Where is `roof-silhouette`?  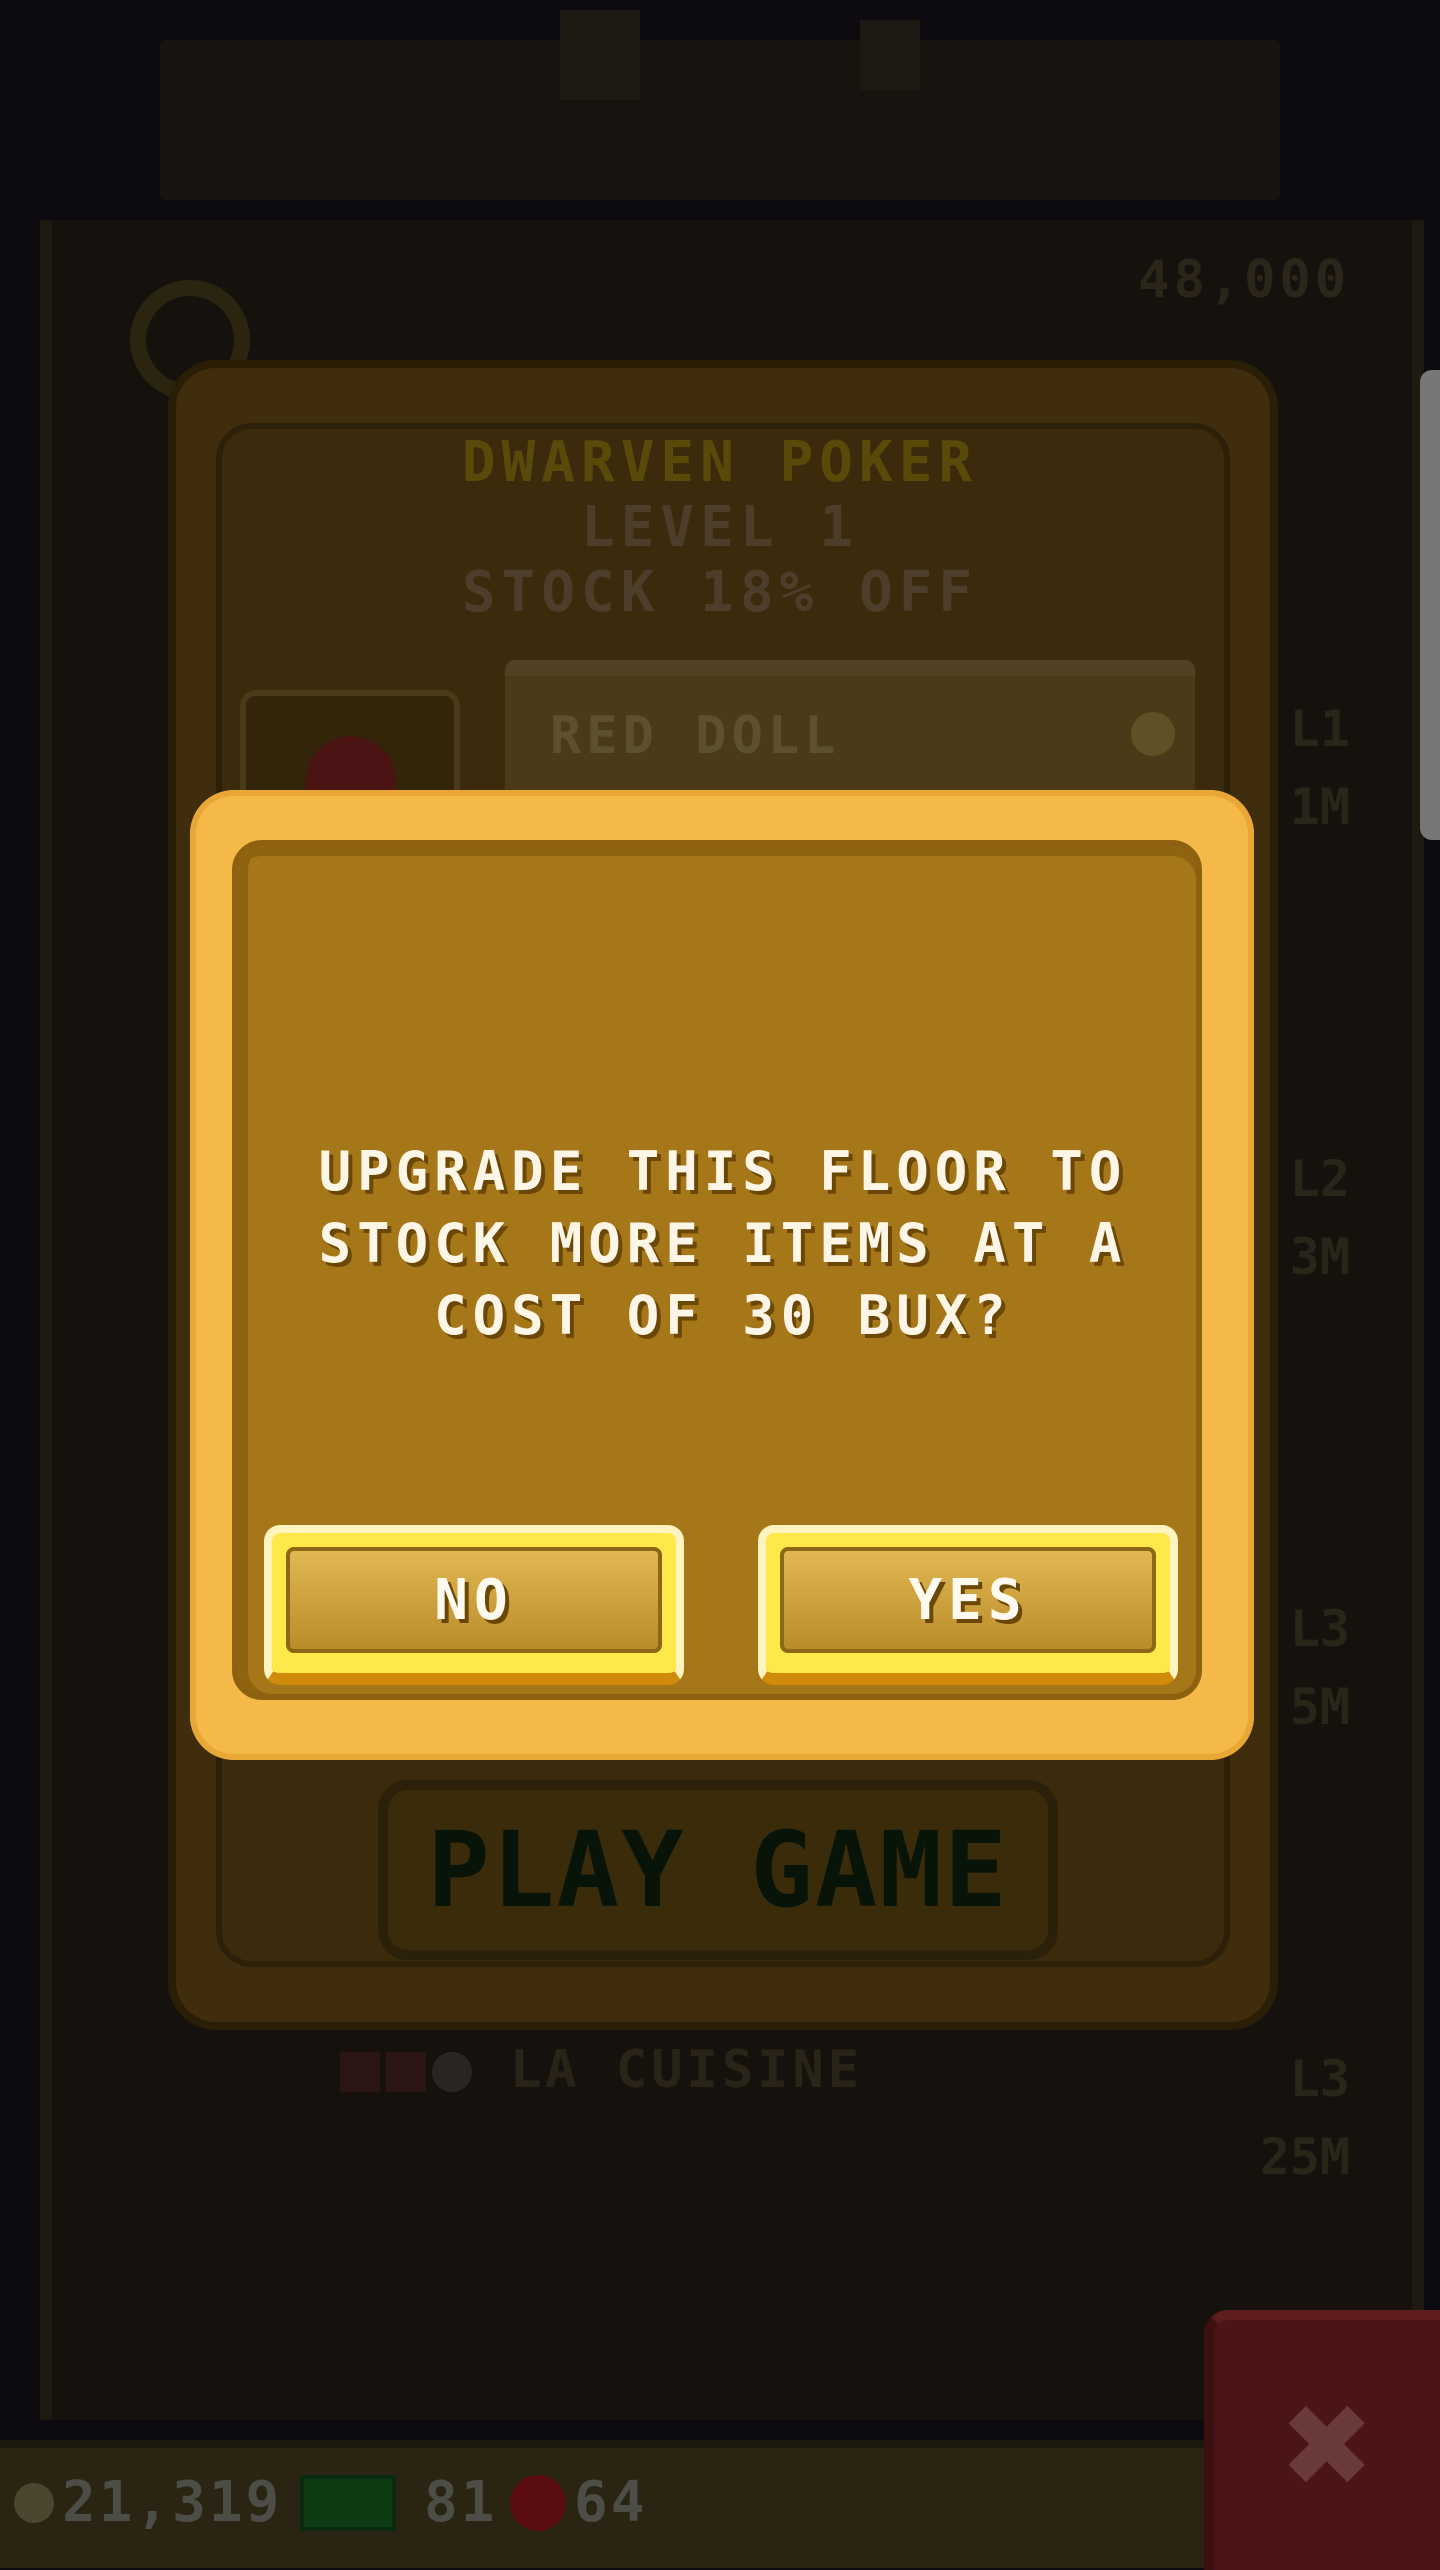 roof-silhouette is located at coordinates (720, 105).